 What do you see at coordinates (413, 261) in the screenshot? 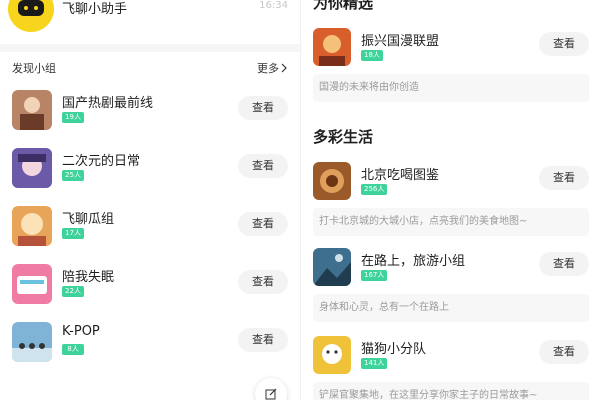
I see `group-name: 在路上，旅游小组` at bounding box center [413, 261].